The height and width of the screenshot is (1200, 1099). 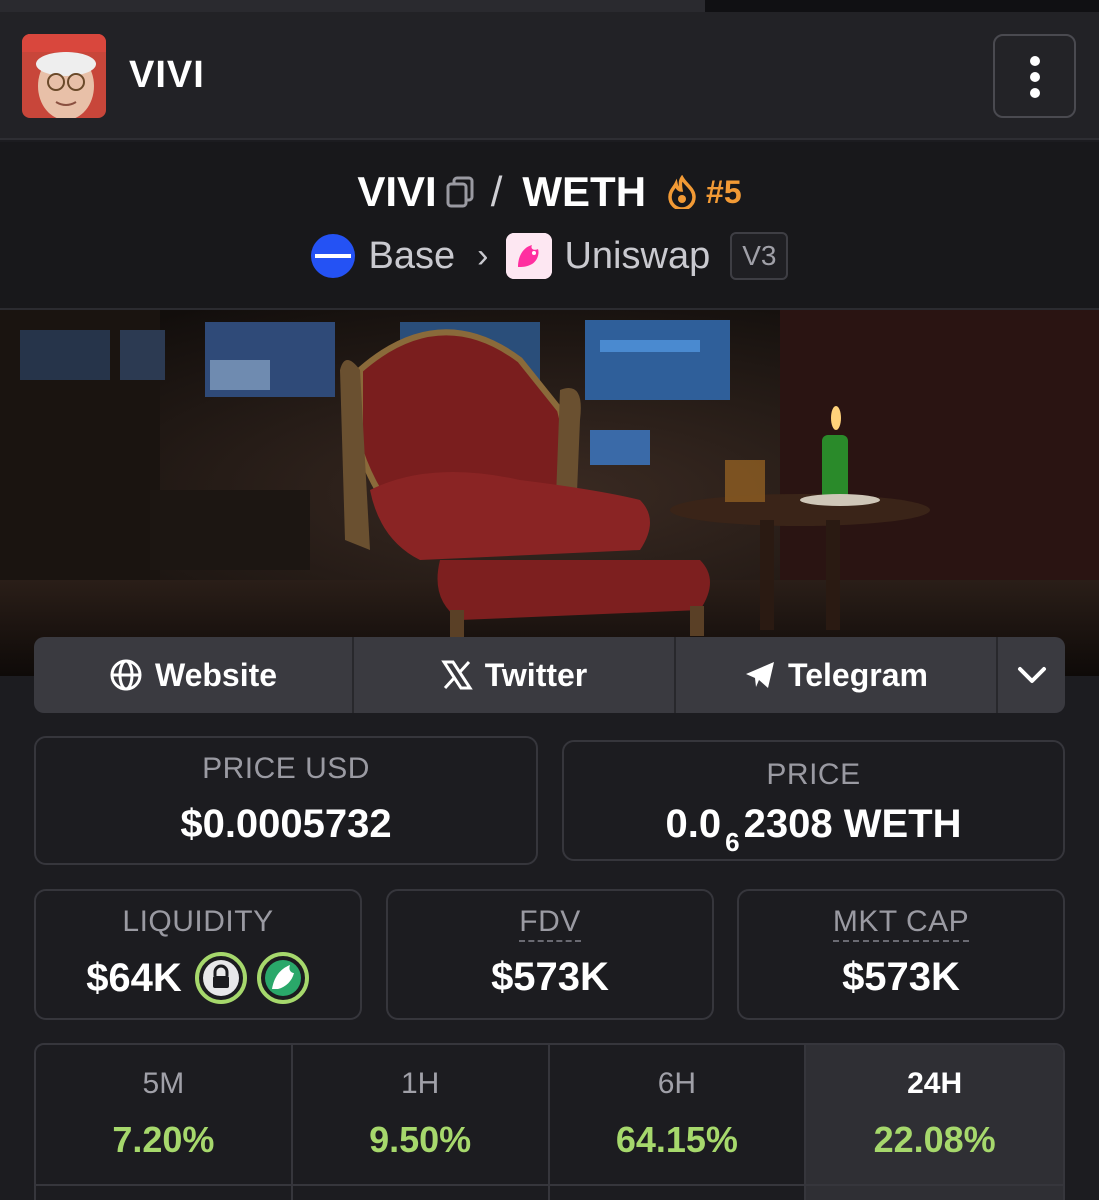 I want to click on tab-6h: 6H 64.15%, so click(x=678, y=1122).